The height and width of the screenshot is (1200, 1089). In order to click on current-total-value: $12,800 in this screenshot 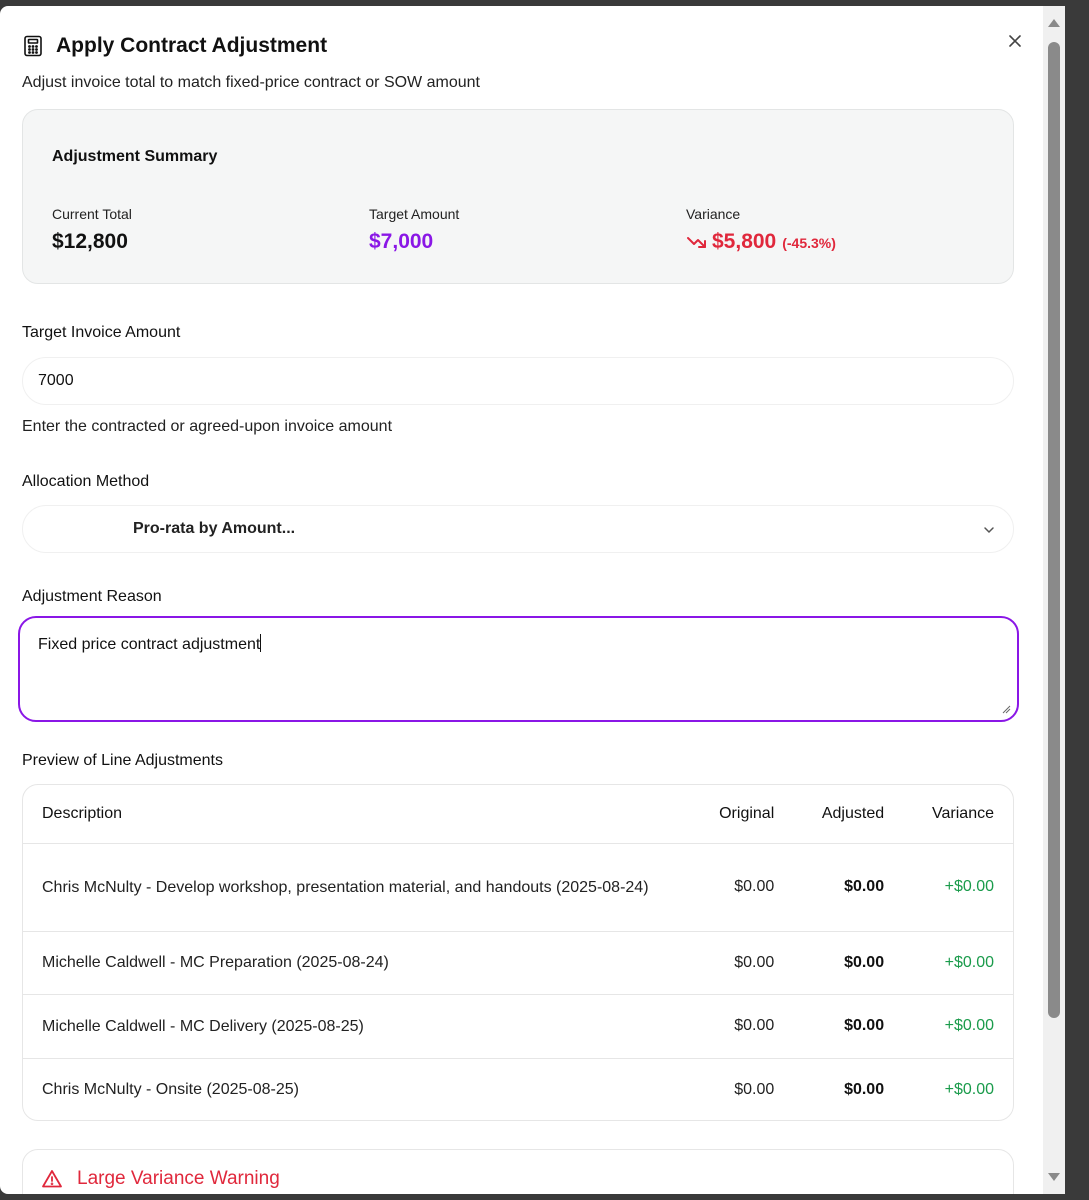, I will do `click(90, 241)`.